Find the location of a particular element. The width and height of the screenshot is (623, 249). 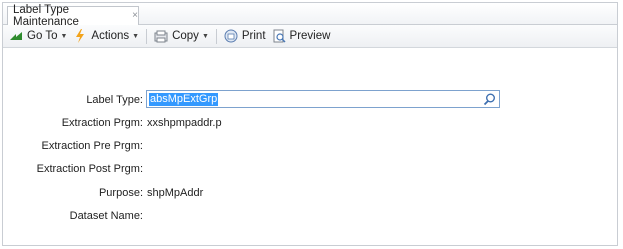

printer-icon is located at coordinates (231, 36).